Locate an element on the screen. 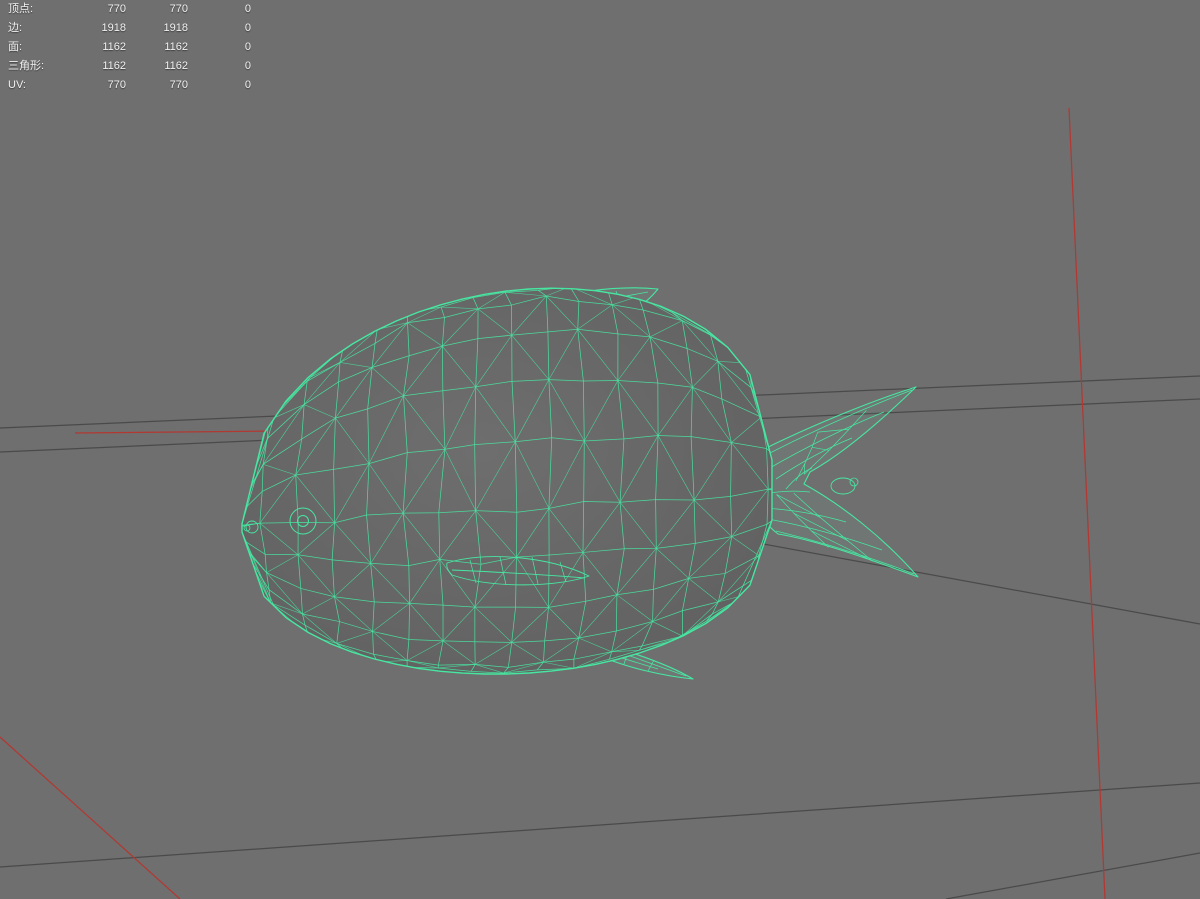 This screenshot has height=899, width=1200. stats-row: 面: 1162 1162 0 is located at coordinates (129, 47).